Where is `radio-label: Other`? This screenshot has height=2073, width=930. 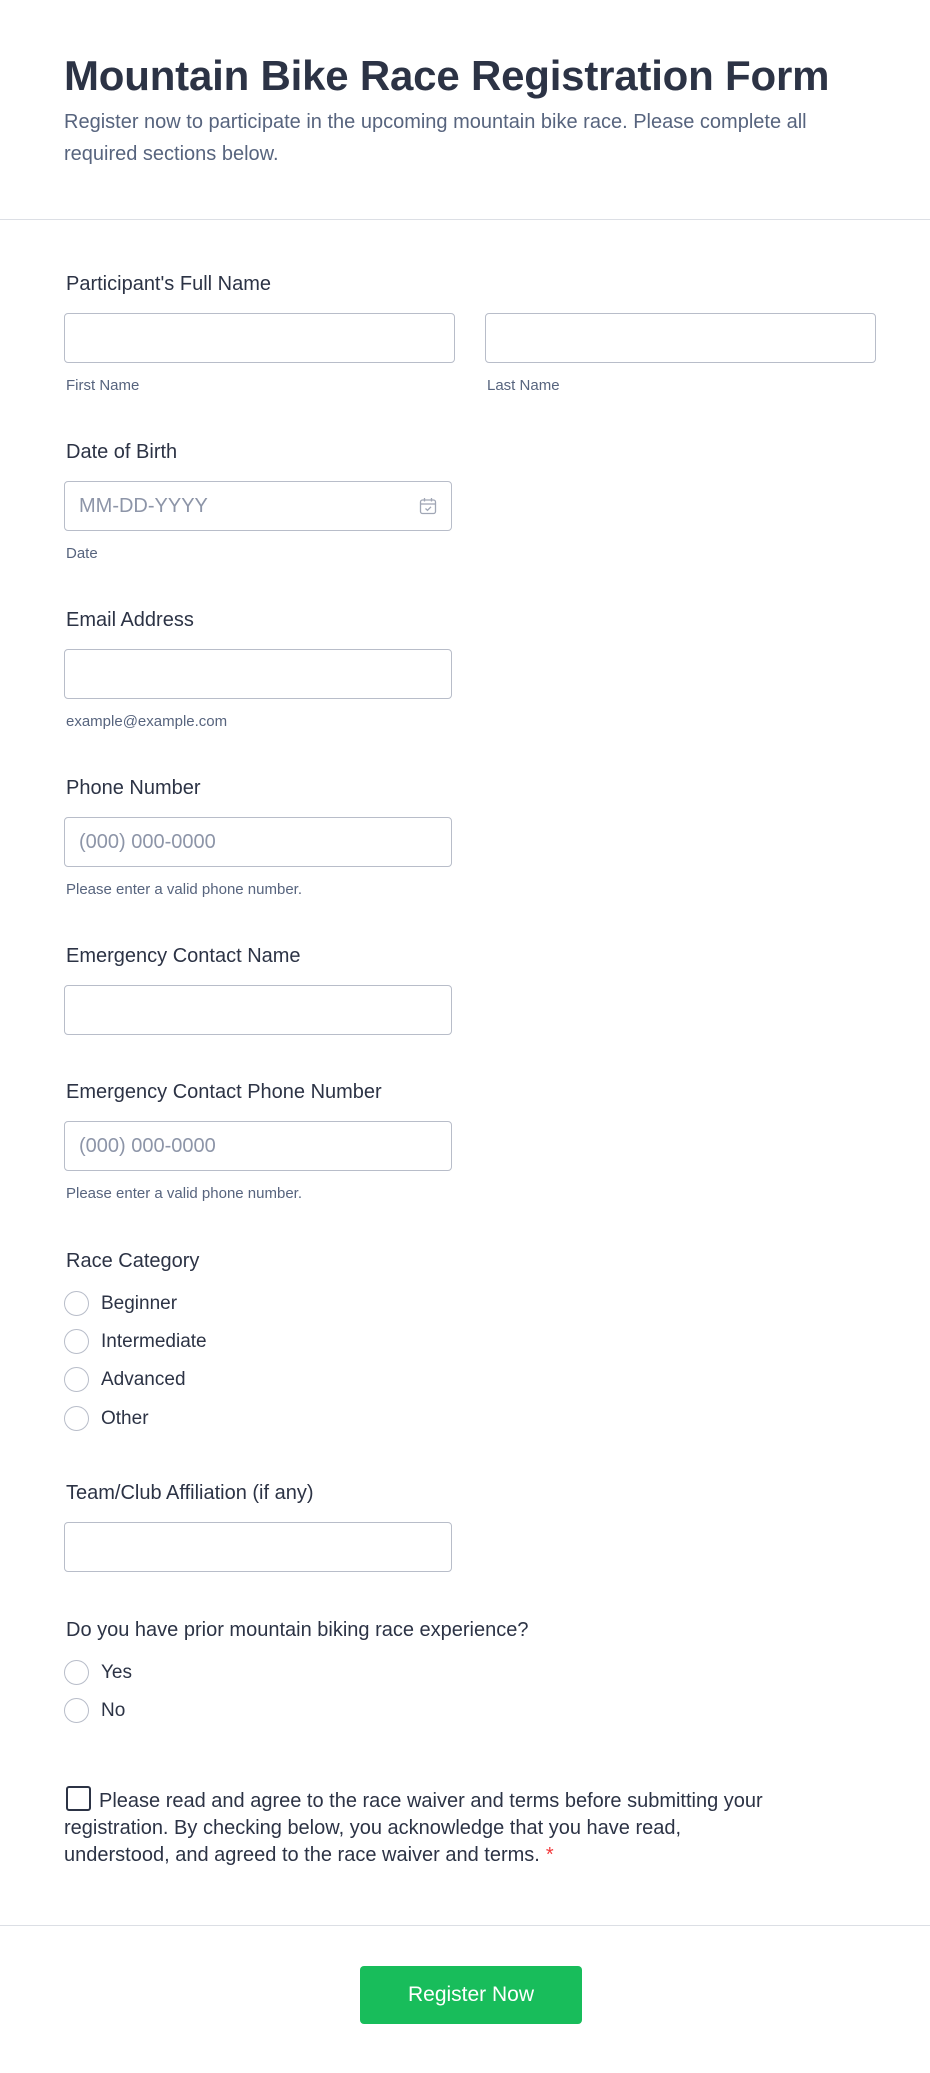 radio-label: Other is located at coordinates (125, 1418).